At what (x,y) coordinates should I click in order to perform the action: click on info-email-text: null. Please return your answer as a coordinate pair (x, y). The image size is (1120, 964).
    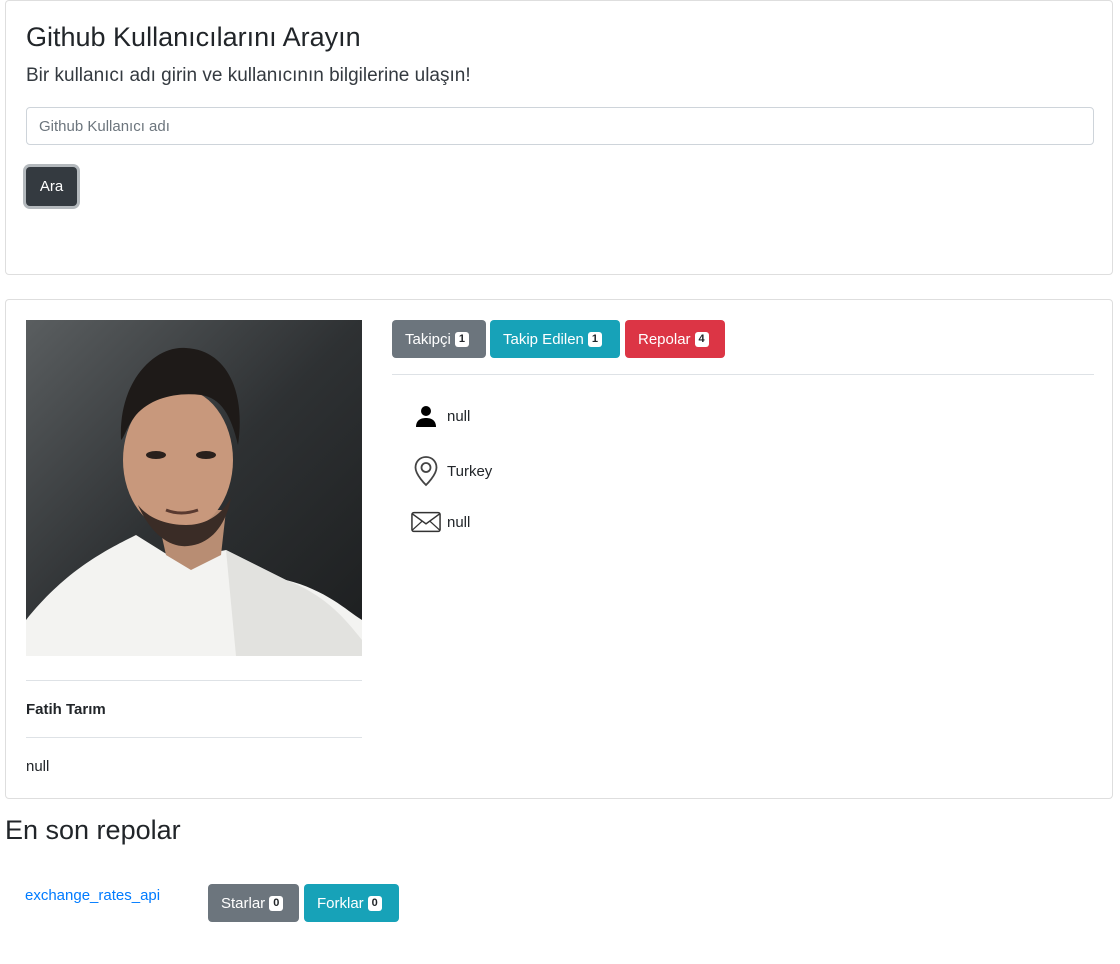
    Looking at the image, I should click on (459, 522).